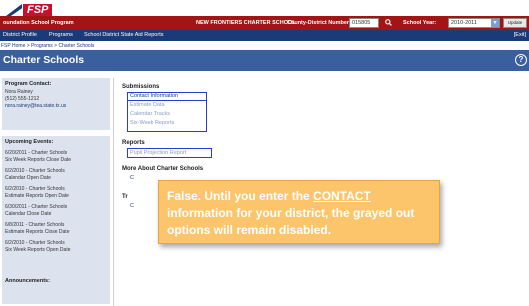  Describe the element at coordinates (27, 281) in the screenshot. I see `announcements-heading: Announcements:` at that location.